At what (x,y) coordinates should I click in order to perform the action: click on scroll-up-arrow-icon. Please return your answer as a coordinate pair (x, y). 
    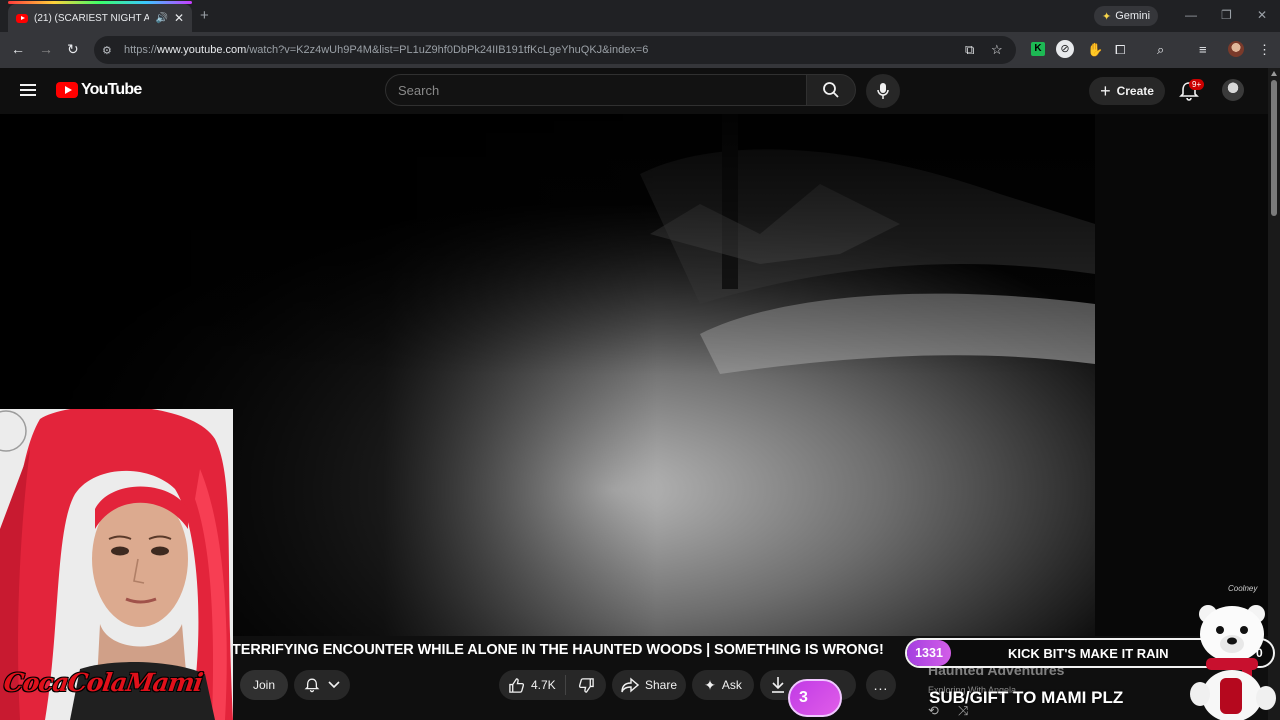
    Looking at the image, I should click on (1274, 73).